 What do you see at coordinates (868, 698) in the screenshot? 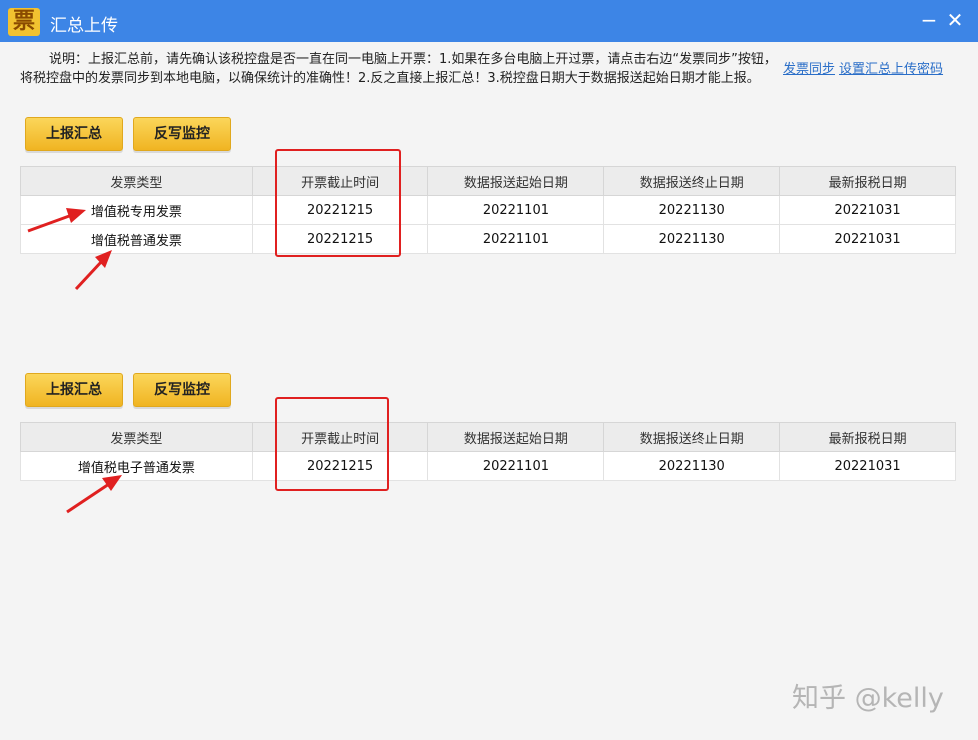
I see `watermark: 知乎 @kelly` at bounding box center [868, 698].